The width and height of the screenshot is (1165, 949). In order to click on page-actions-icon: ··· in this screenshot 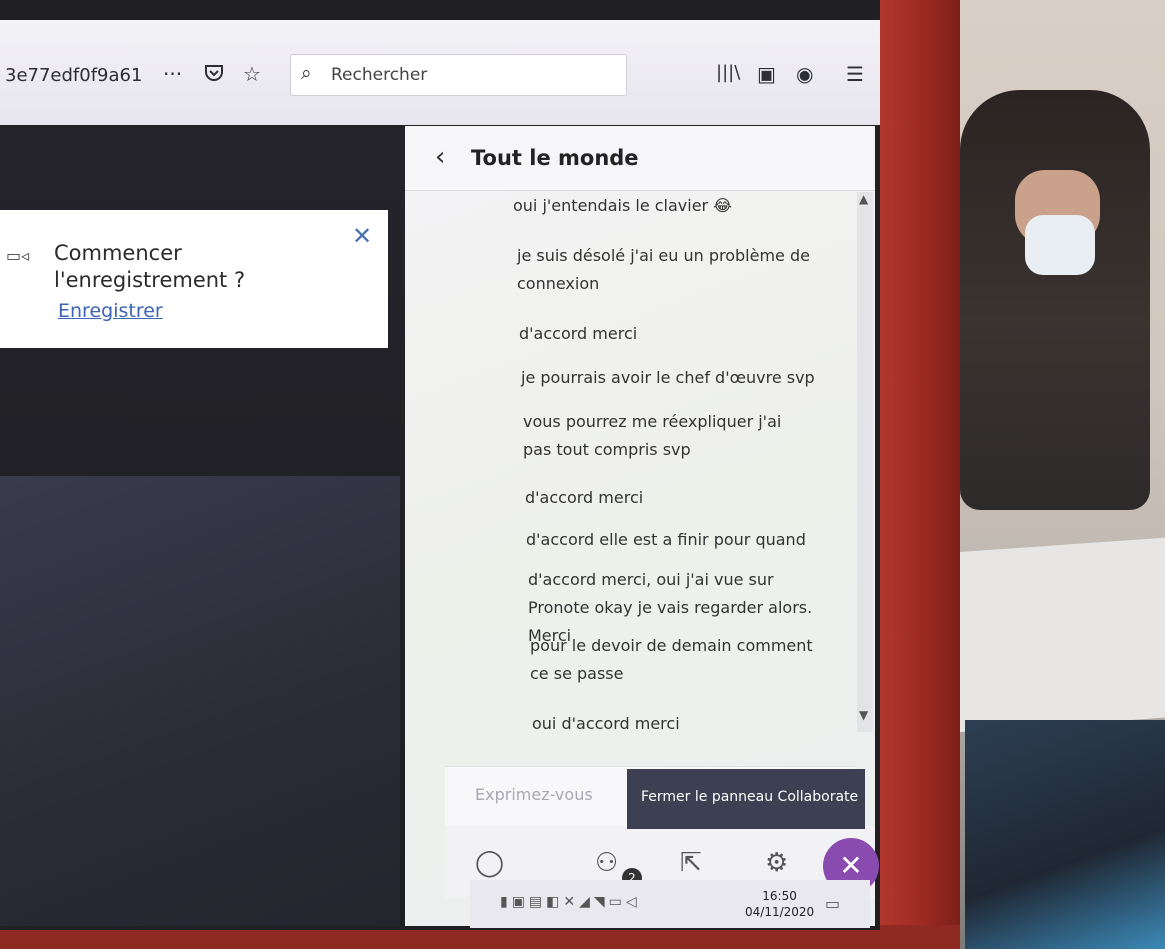, I will do `click(172, 74)`.